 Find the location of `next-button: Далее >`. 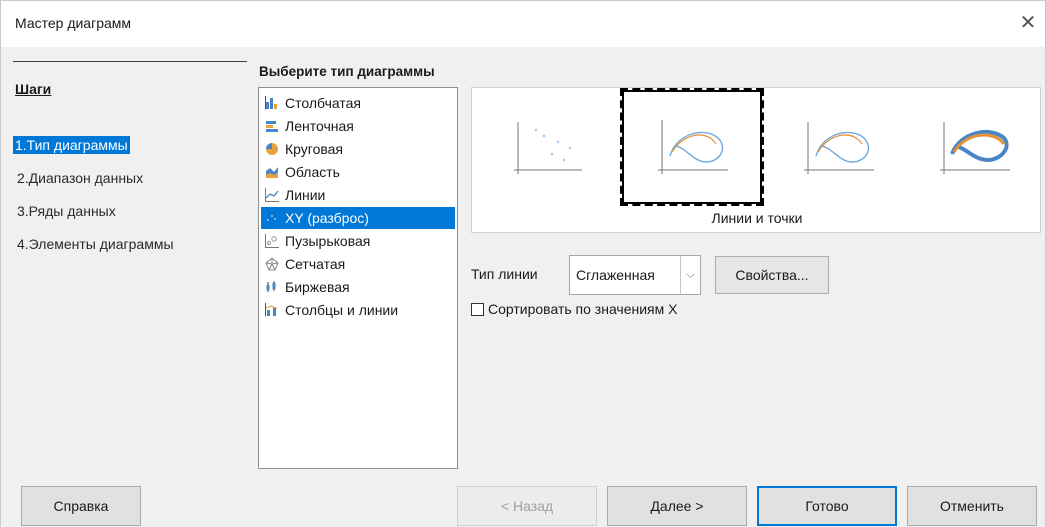

next-button: Далее > is located at coordinates (677, 506).